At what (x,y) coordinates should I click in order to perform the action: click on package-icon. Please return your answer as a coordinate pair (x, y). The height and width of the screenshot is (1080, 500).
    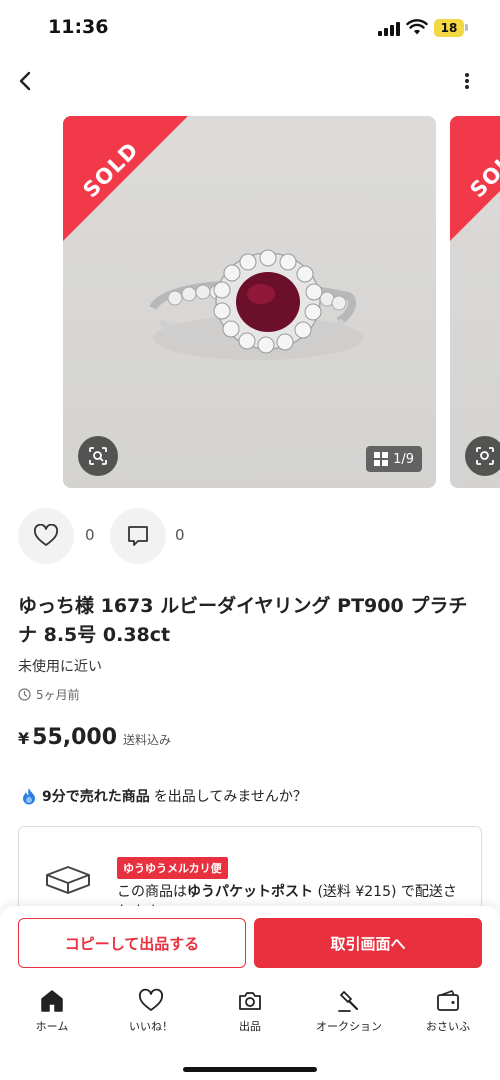
    Looking at the image, I should click on (68, 880).